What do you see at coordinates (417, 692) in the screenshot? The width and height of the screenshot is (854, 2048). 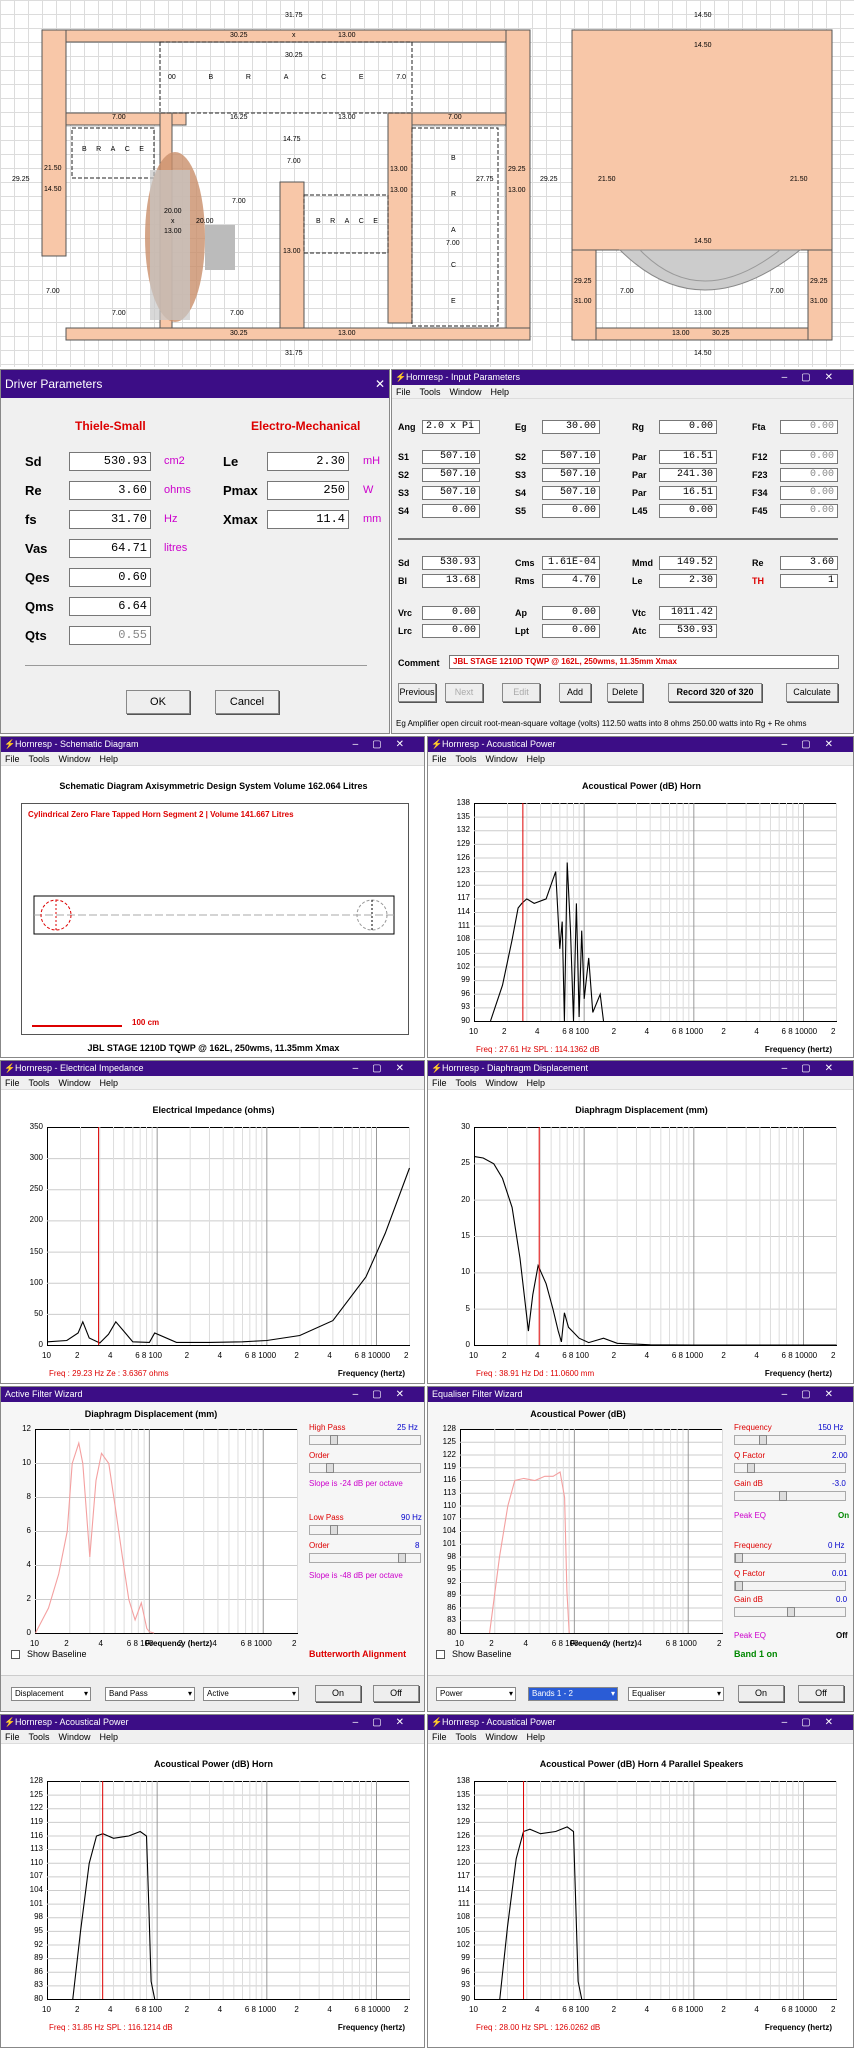 I see `previous-button: Previous` at bounding box center [417, 692].